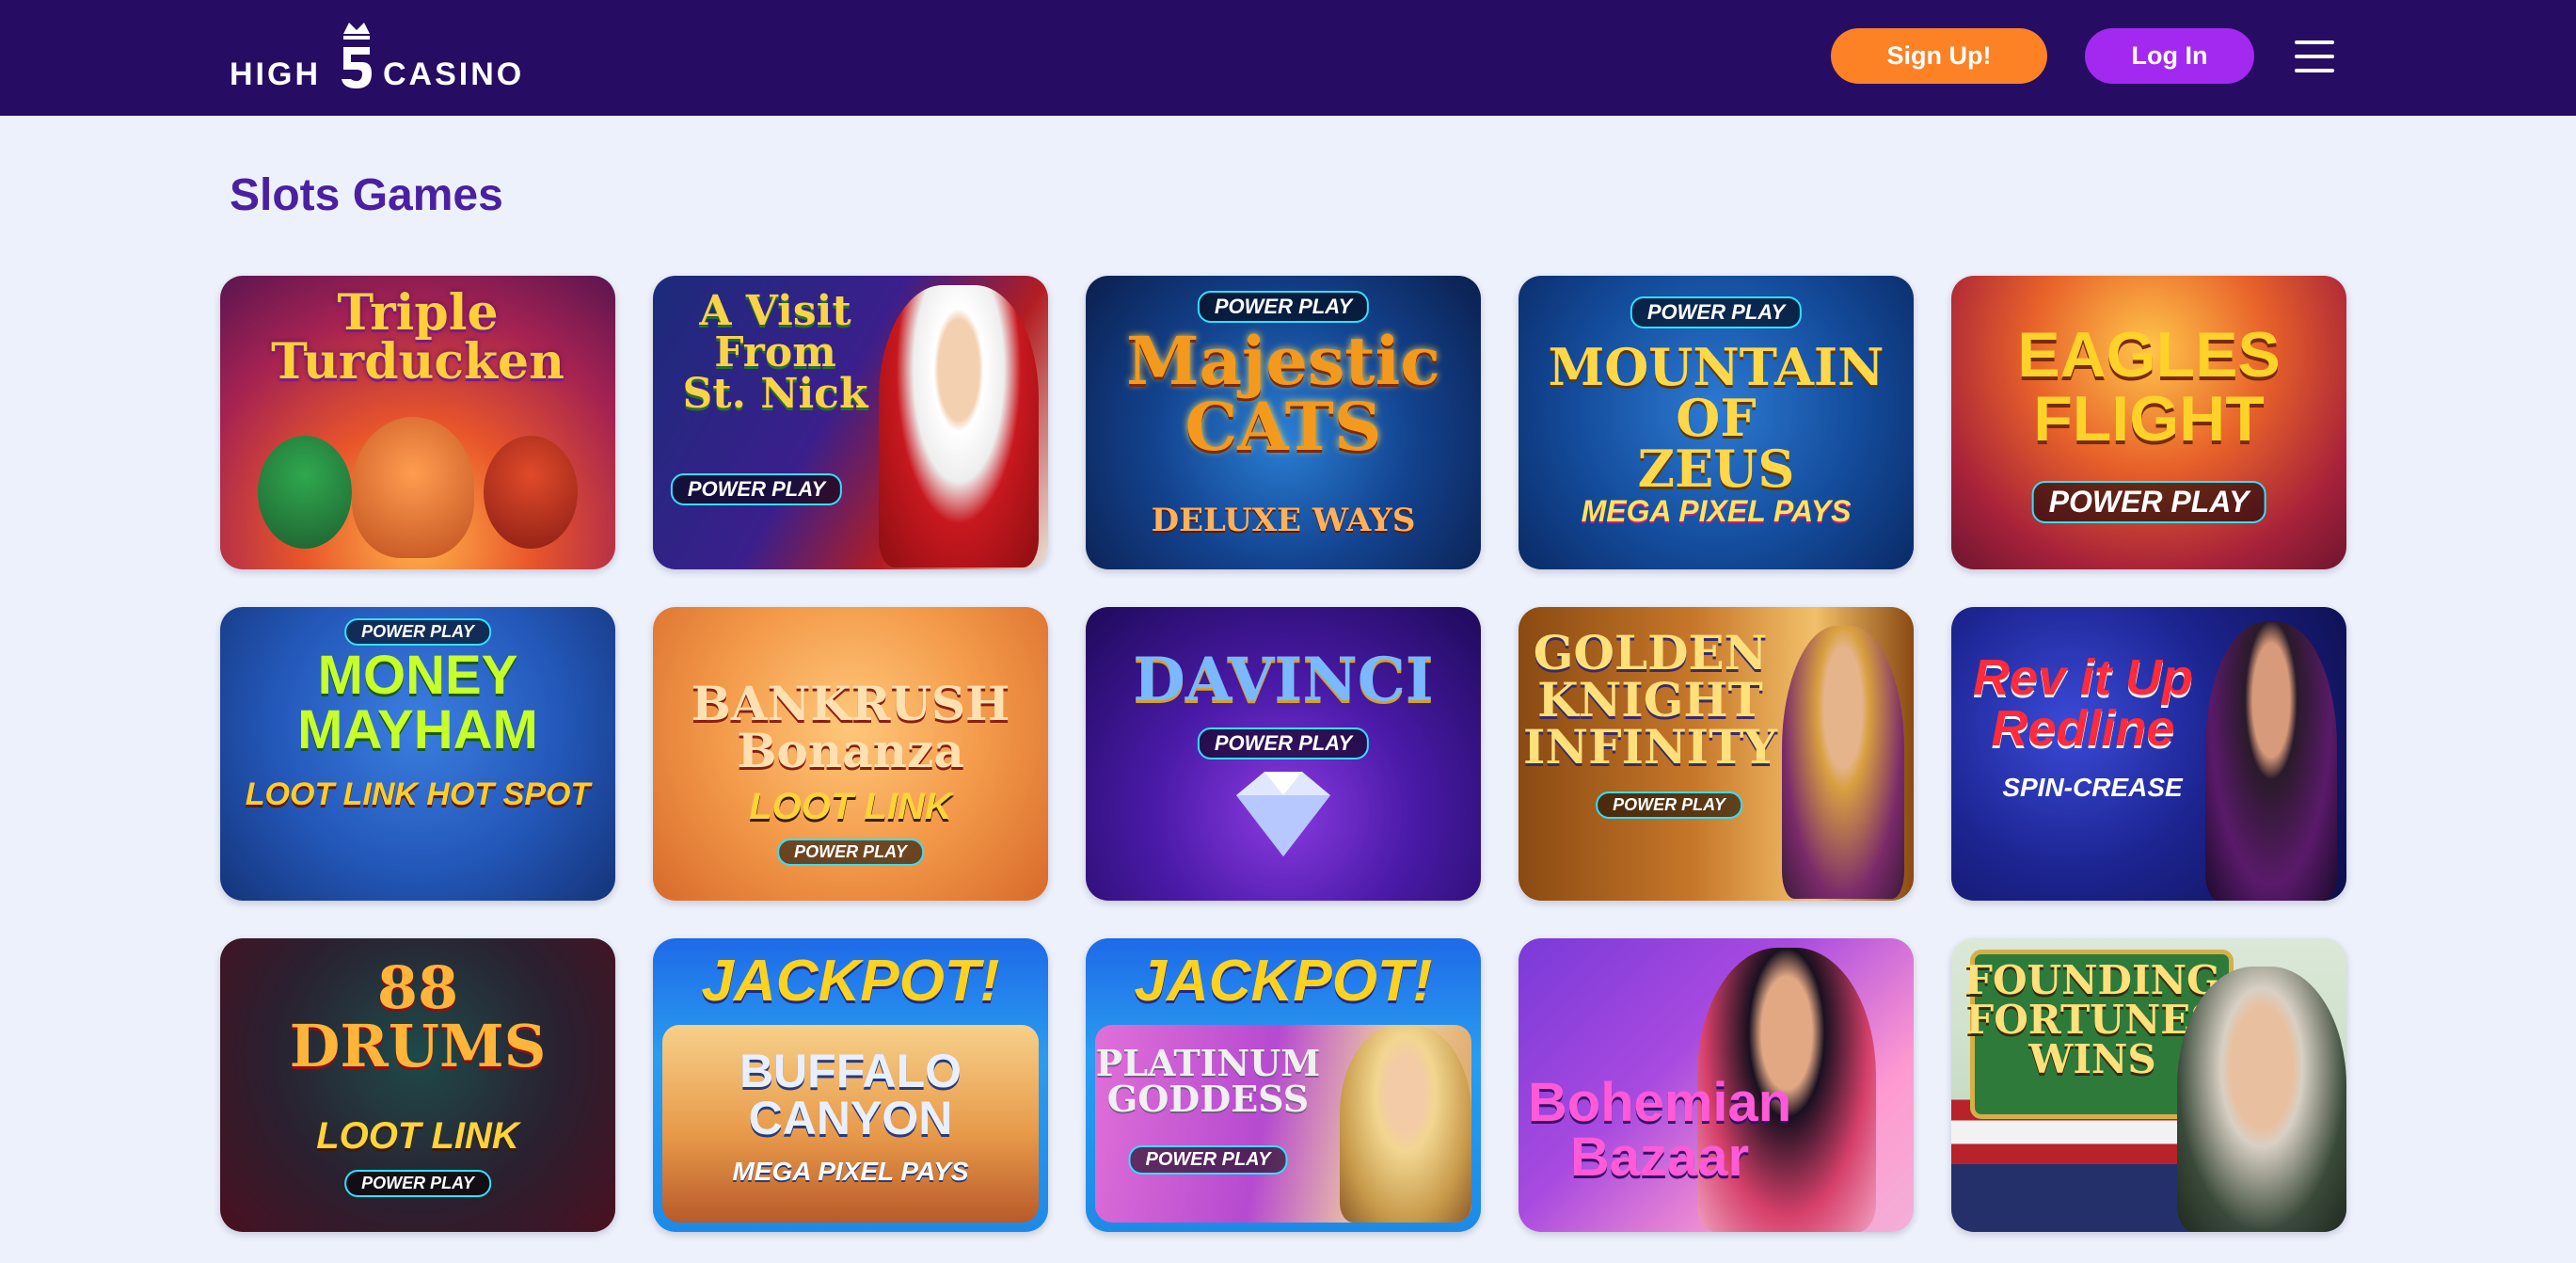 This screenshot has width=2576, height=1263. I want to click on high5-casino-logo: HIGH CASINO, so click(385, 57).